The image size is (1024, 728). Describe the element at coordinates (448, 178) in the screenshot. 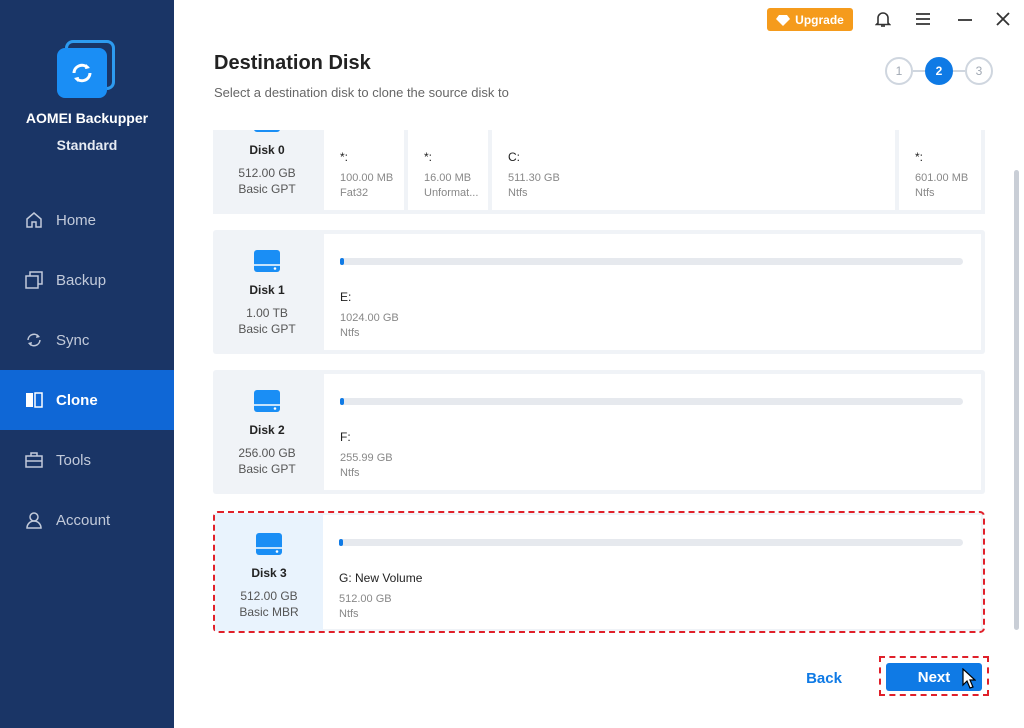

I see `partition-size: 16.00 MB` at that location.